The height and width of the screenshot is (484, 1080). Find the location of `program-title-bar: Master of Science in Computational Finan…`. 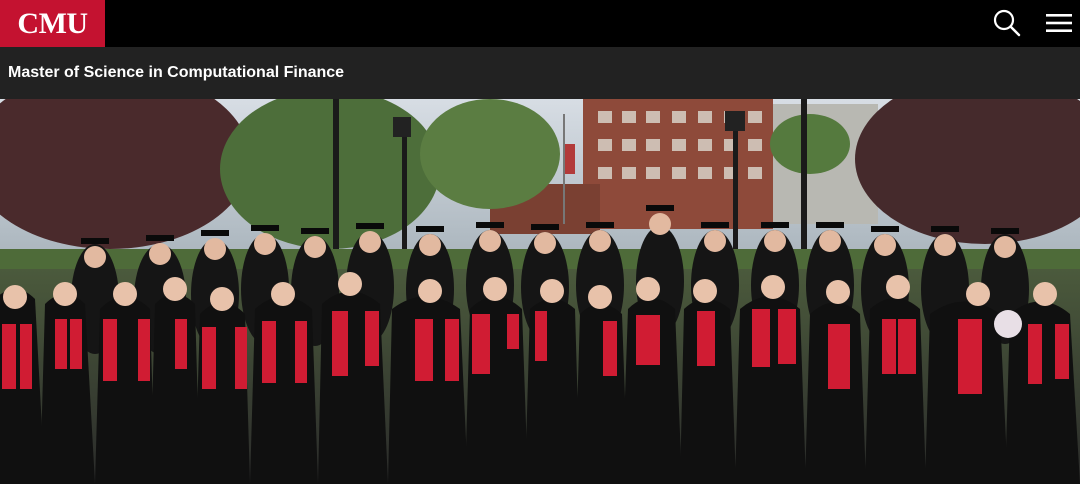

program-title-bar: Master of Science in Computational Finan… is located at coordinates (540, 73).